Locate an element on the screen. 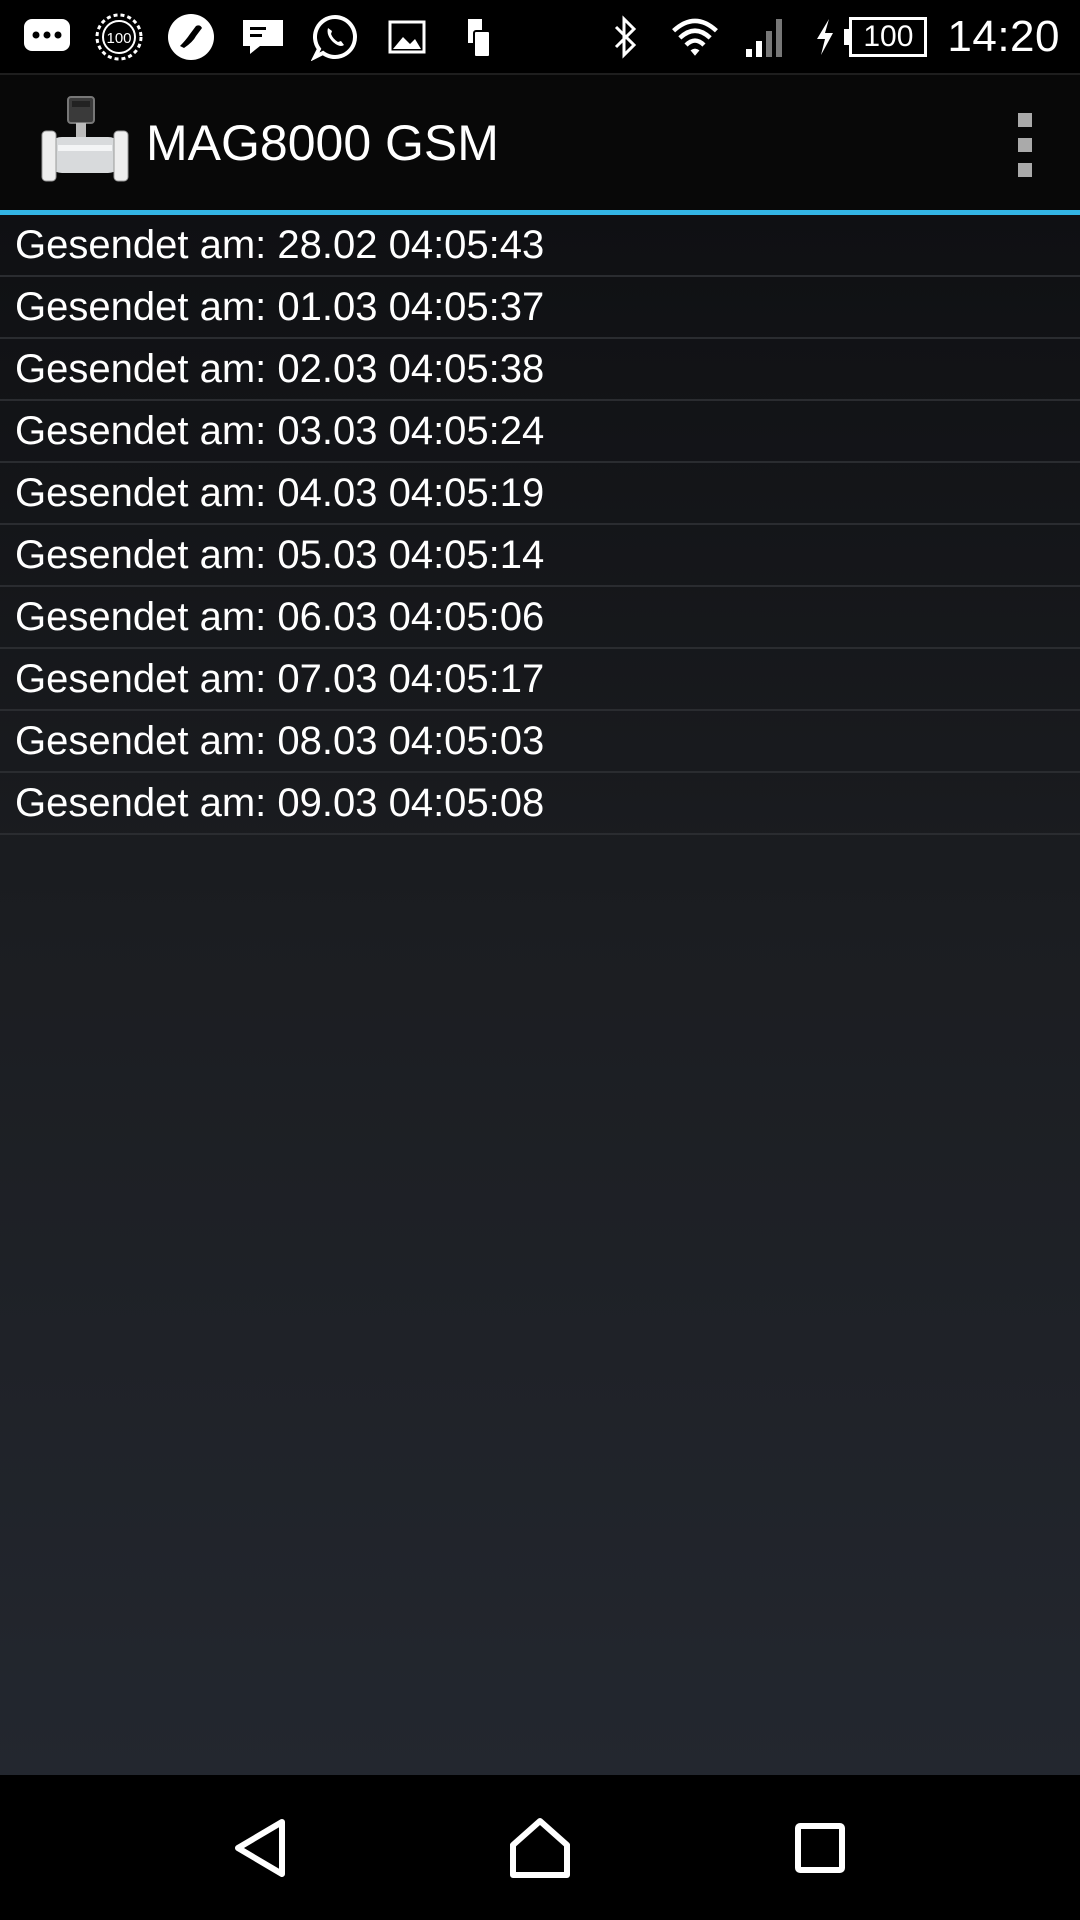 The width and height of the screenshot is (1080, 1920). list-item: Gesendet am: 02.03 04:05:38 is located at coordinates (540, 370).